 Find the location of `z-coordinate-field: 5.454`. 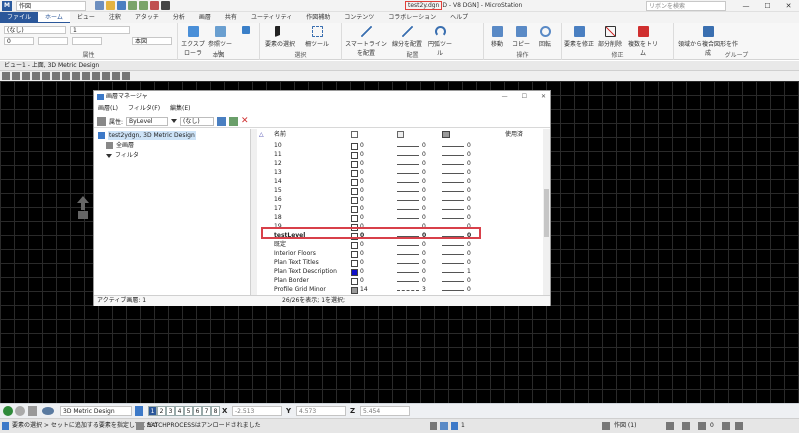

z-coordinate-field: 5.454 is located at coordinates (385, 411).